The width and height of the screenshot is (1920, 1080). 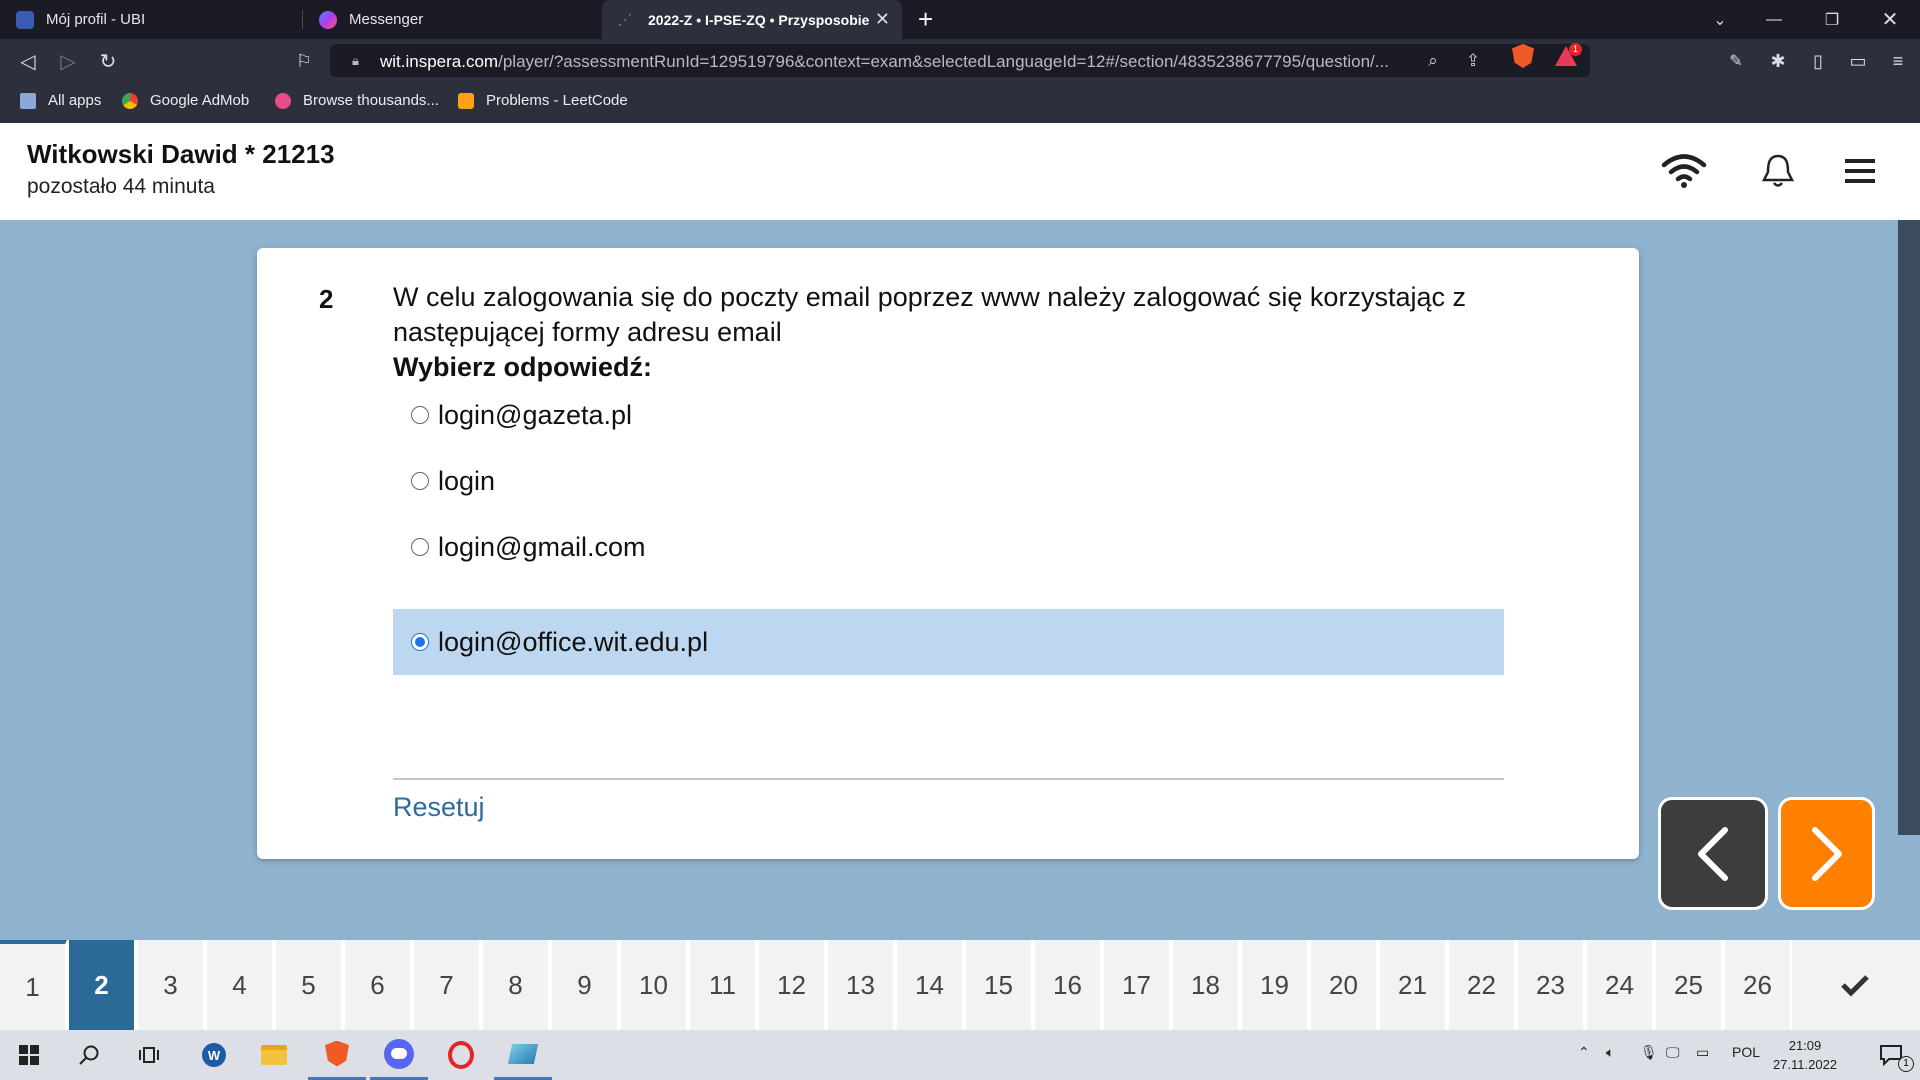 What do you see at coordinates (723, 985) in the screenshot?
I see `question-nav-button: 11` at bounding box center [723, 985].